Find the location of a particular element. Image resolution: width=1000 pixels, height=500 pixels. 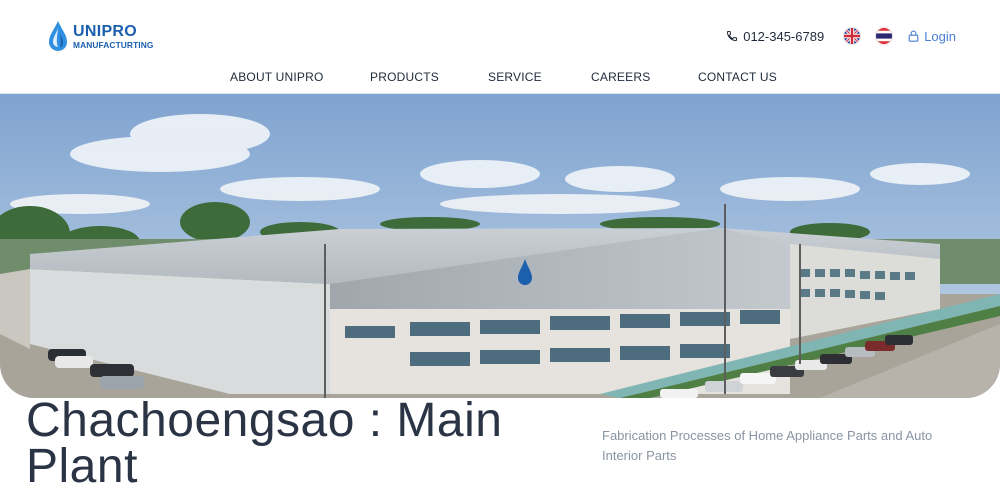

brand-tagline: MANUFACTURTING is located at coordinates (113, 45).